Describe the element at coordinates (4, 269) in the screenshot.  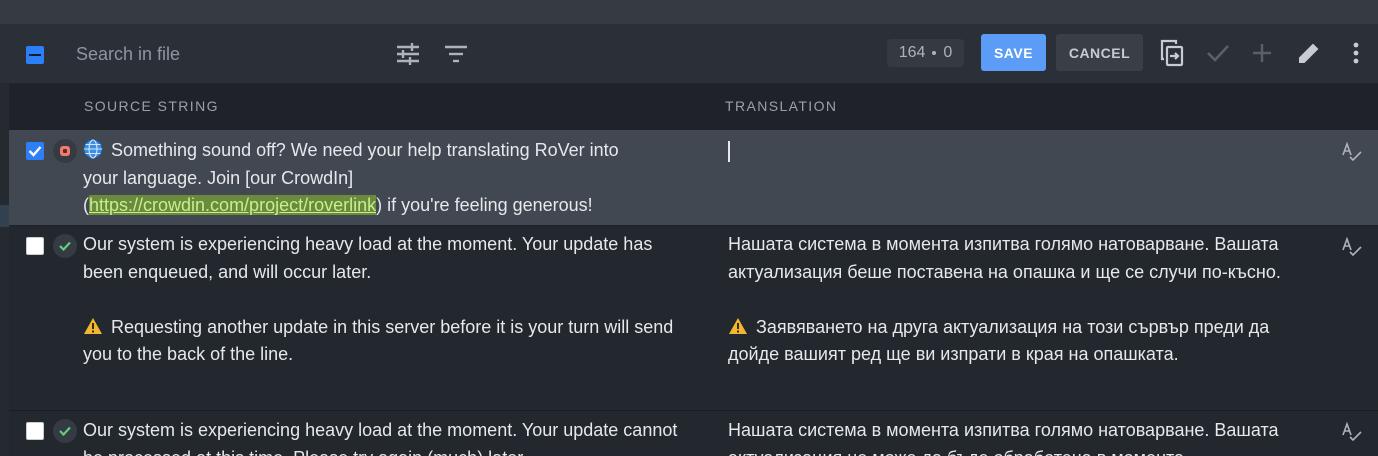
I see `side-gutter` at that location.